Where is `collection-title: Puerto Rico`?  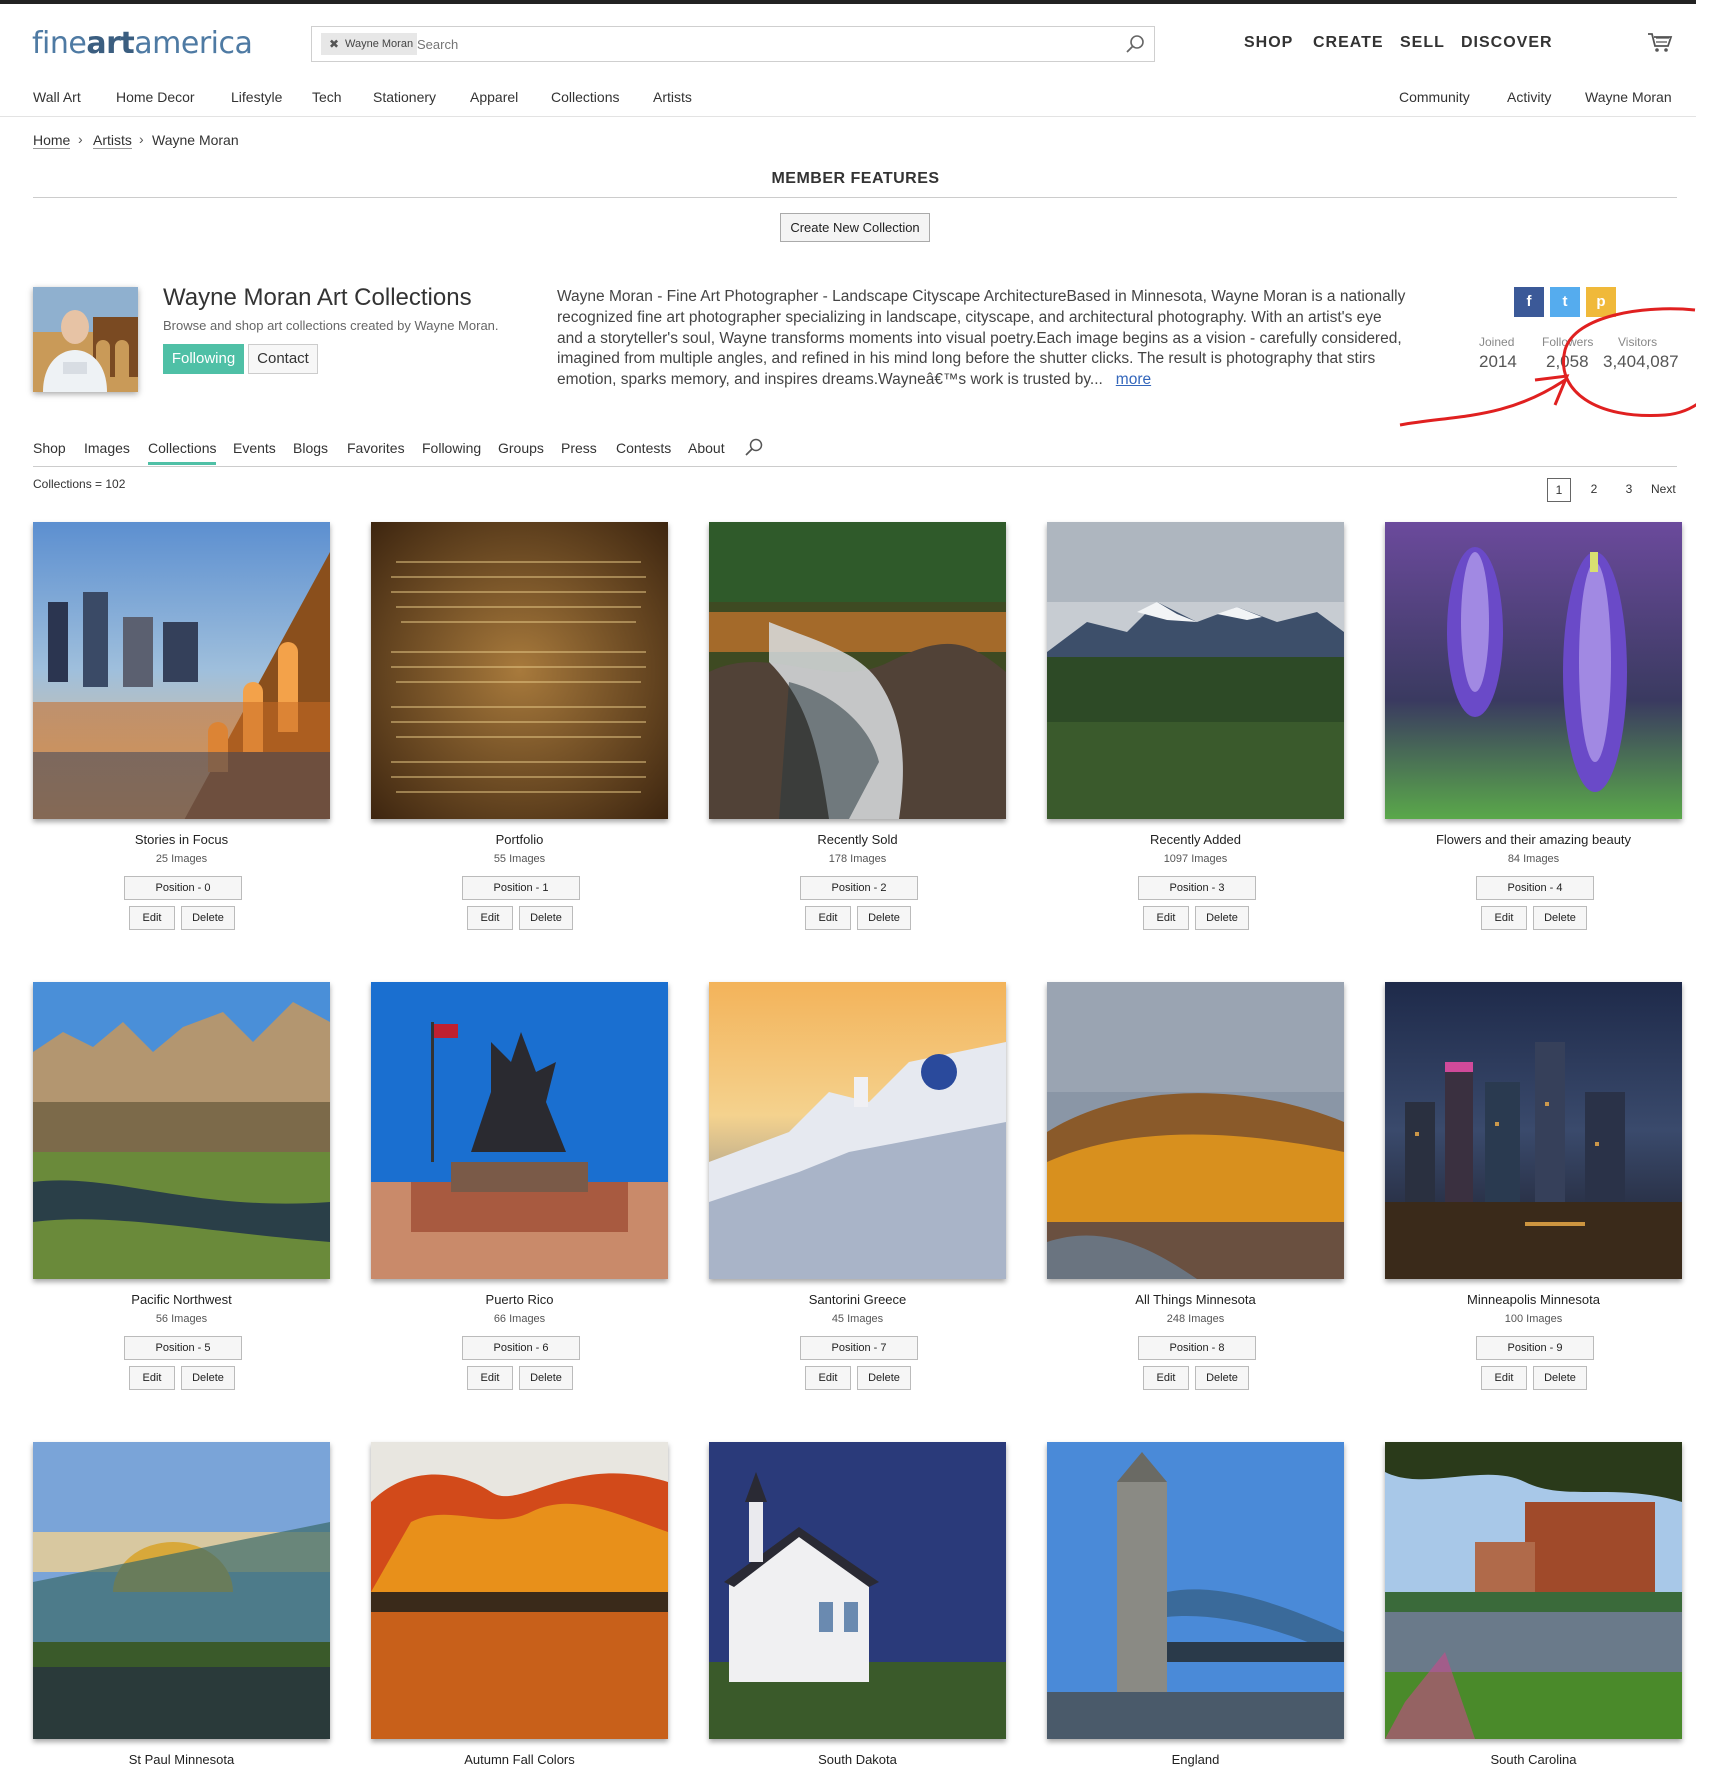
collection-title: Puerto Rico is located at coordinates (519, 1299).